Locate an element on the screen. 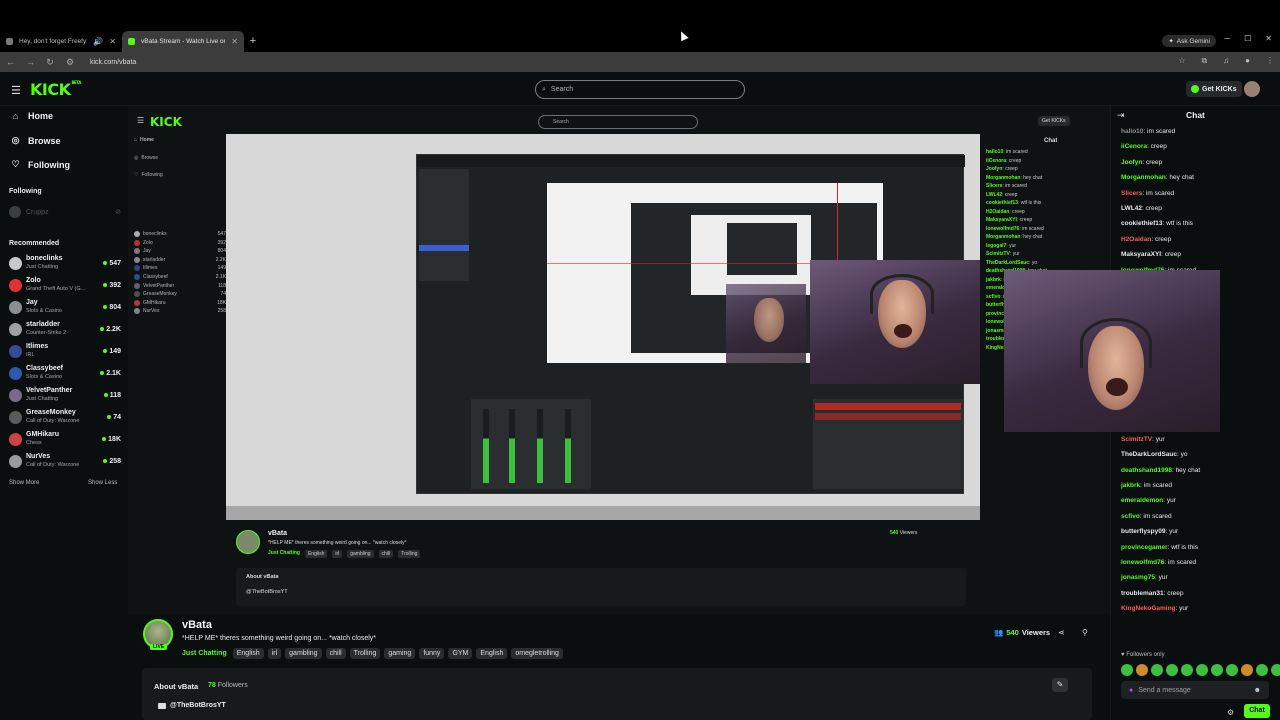 The width and height of the screenshot is (1280, 720). stream-tag: irl is located at coordinates (274, 653).